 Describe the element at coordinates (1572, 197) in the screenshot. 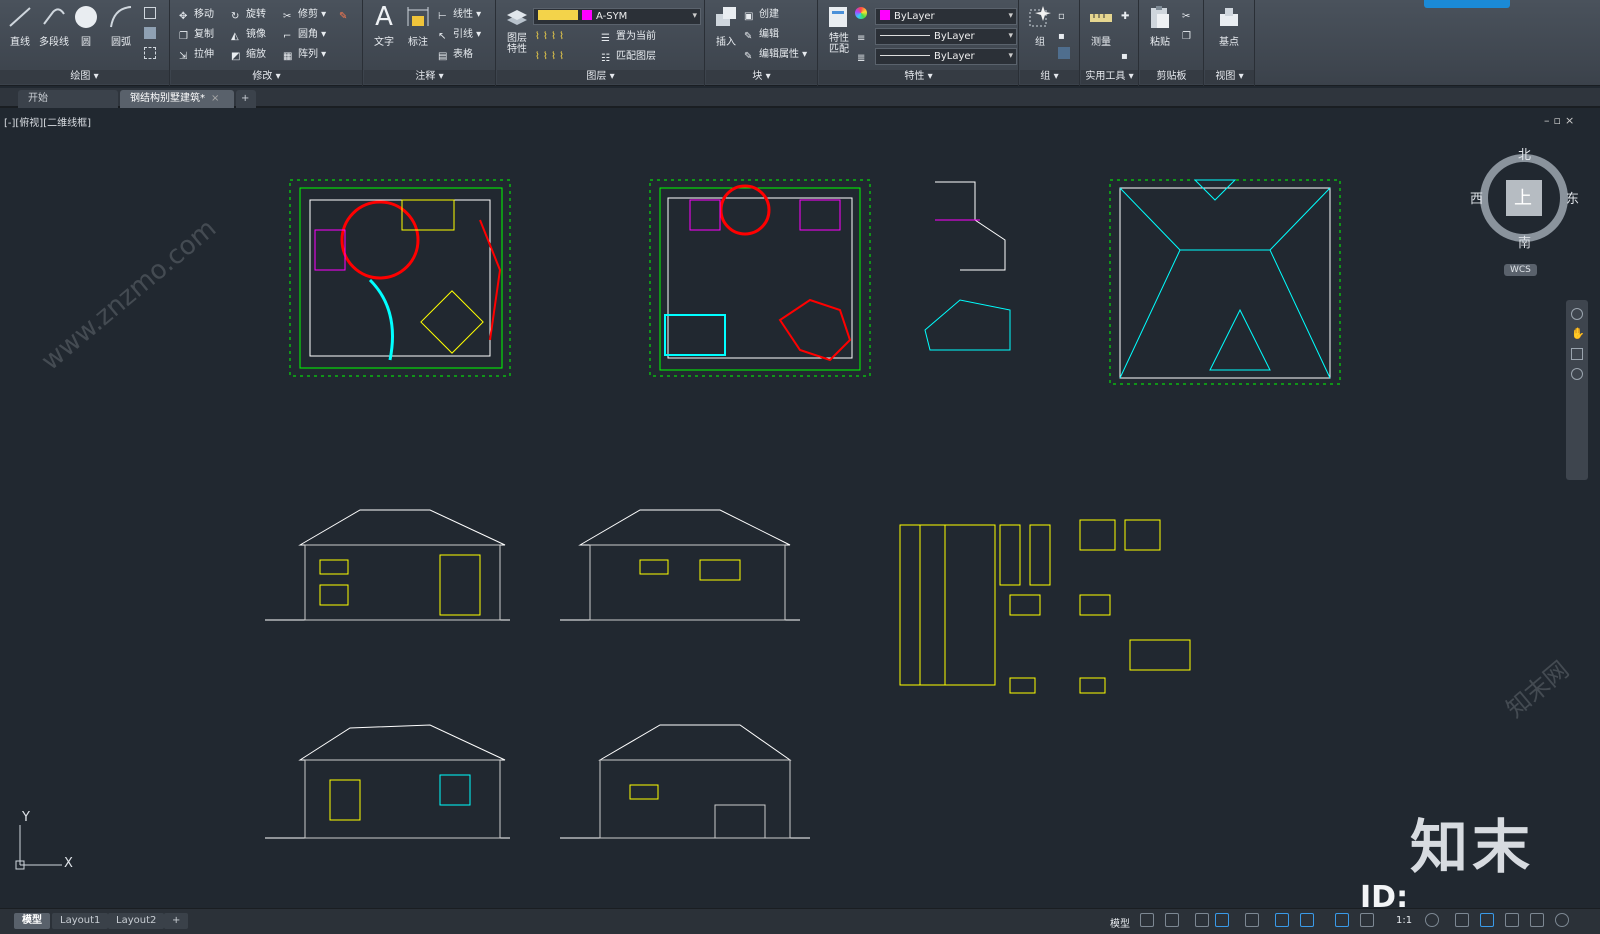

I see `compass-east: 东` at that location.